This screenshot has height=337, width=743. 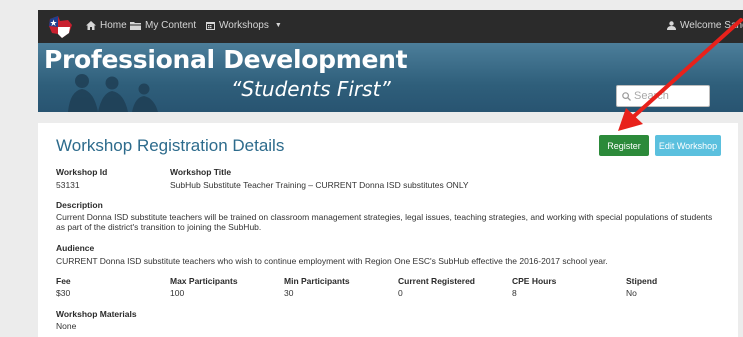 I want to click on register-button: Register, so click(x=624, y=145).